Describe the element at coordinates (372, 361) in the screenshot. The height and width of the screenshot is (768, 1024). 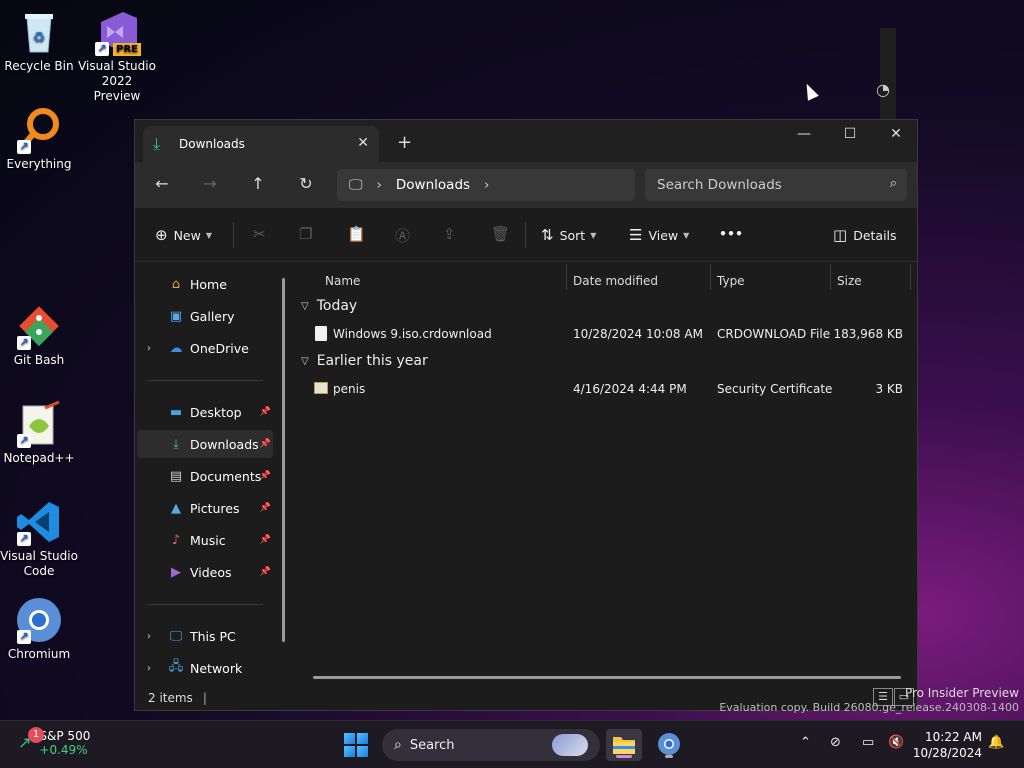
I see `group-label: Earlier this year` at that location.